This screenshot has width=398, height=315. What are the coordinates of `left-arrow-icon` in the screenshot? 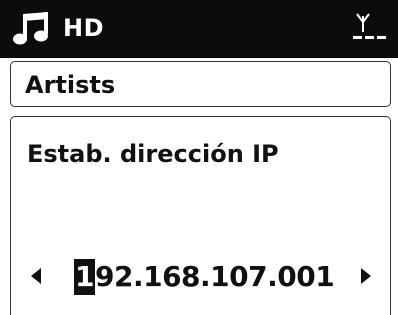 It's located at (36, 276).